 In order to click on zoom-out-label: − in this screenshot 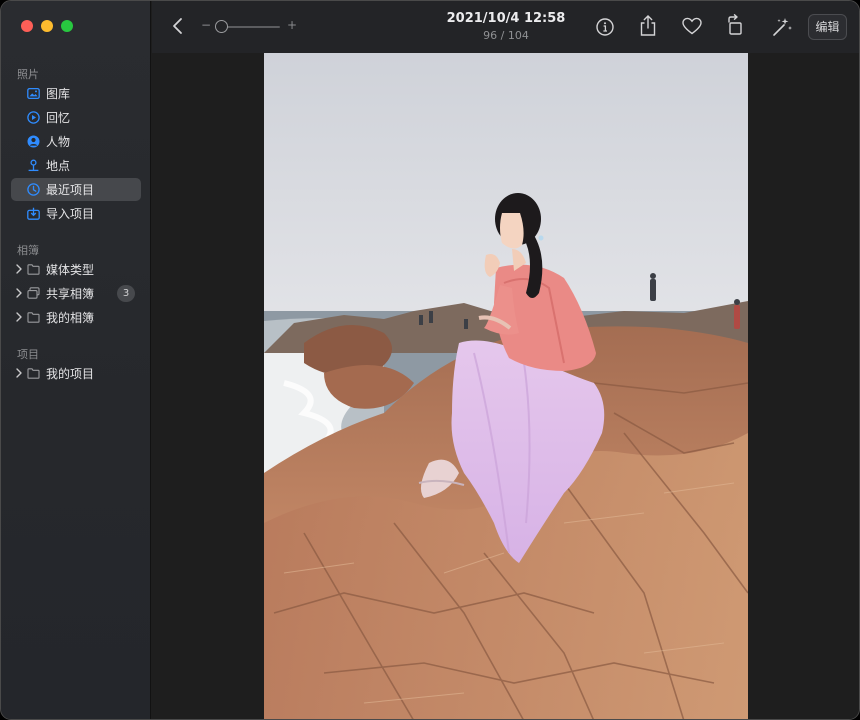, I will do `click(206, 25)`.